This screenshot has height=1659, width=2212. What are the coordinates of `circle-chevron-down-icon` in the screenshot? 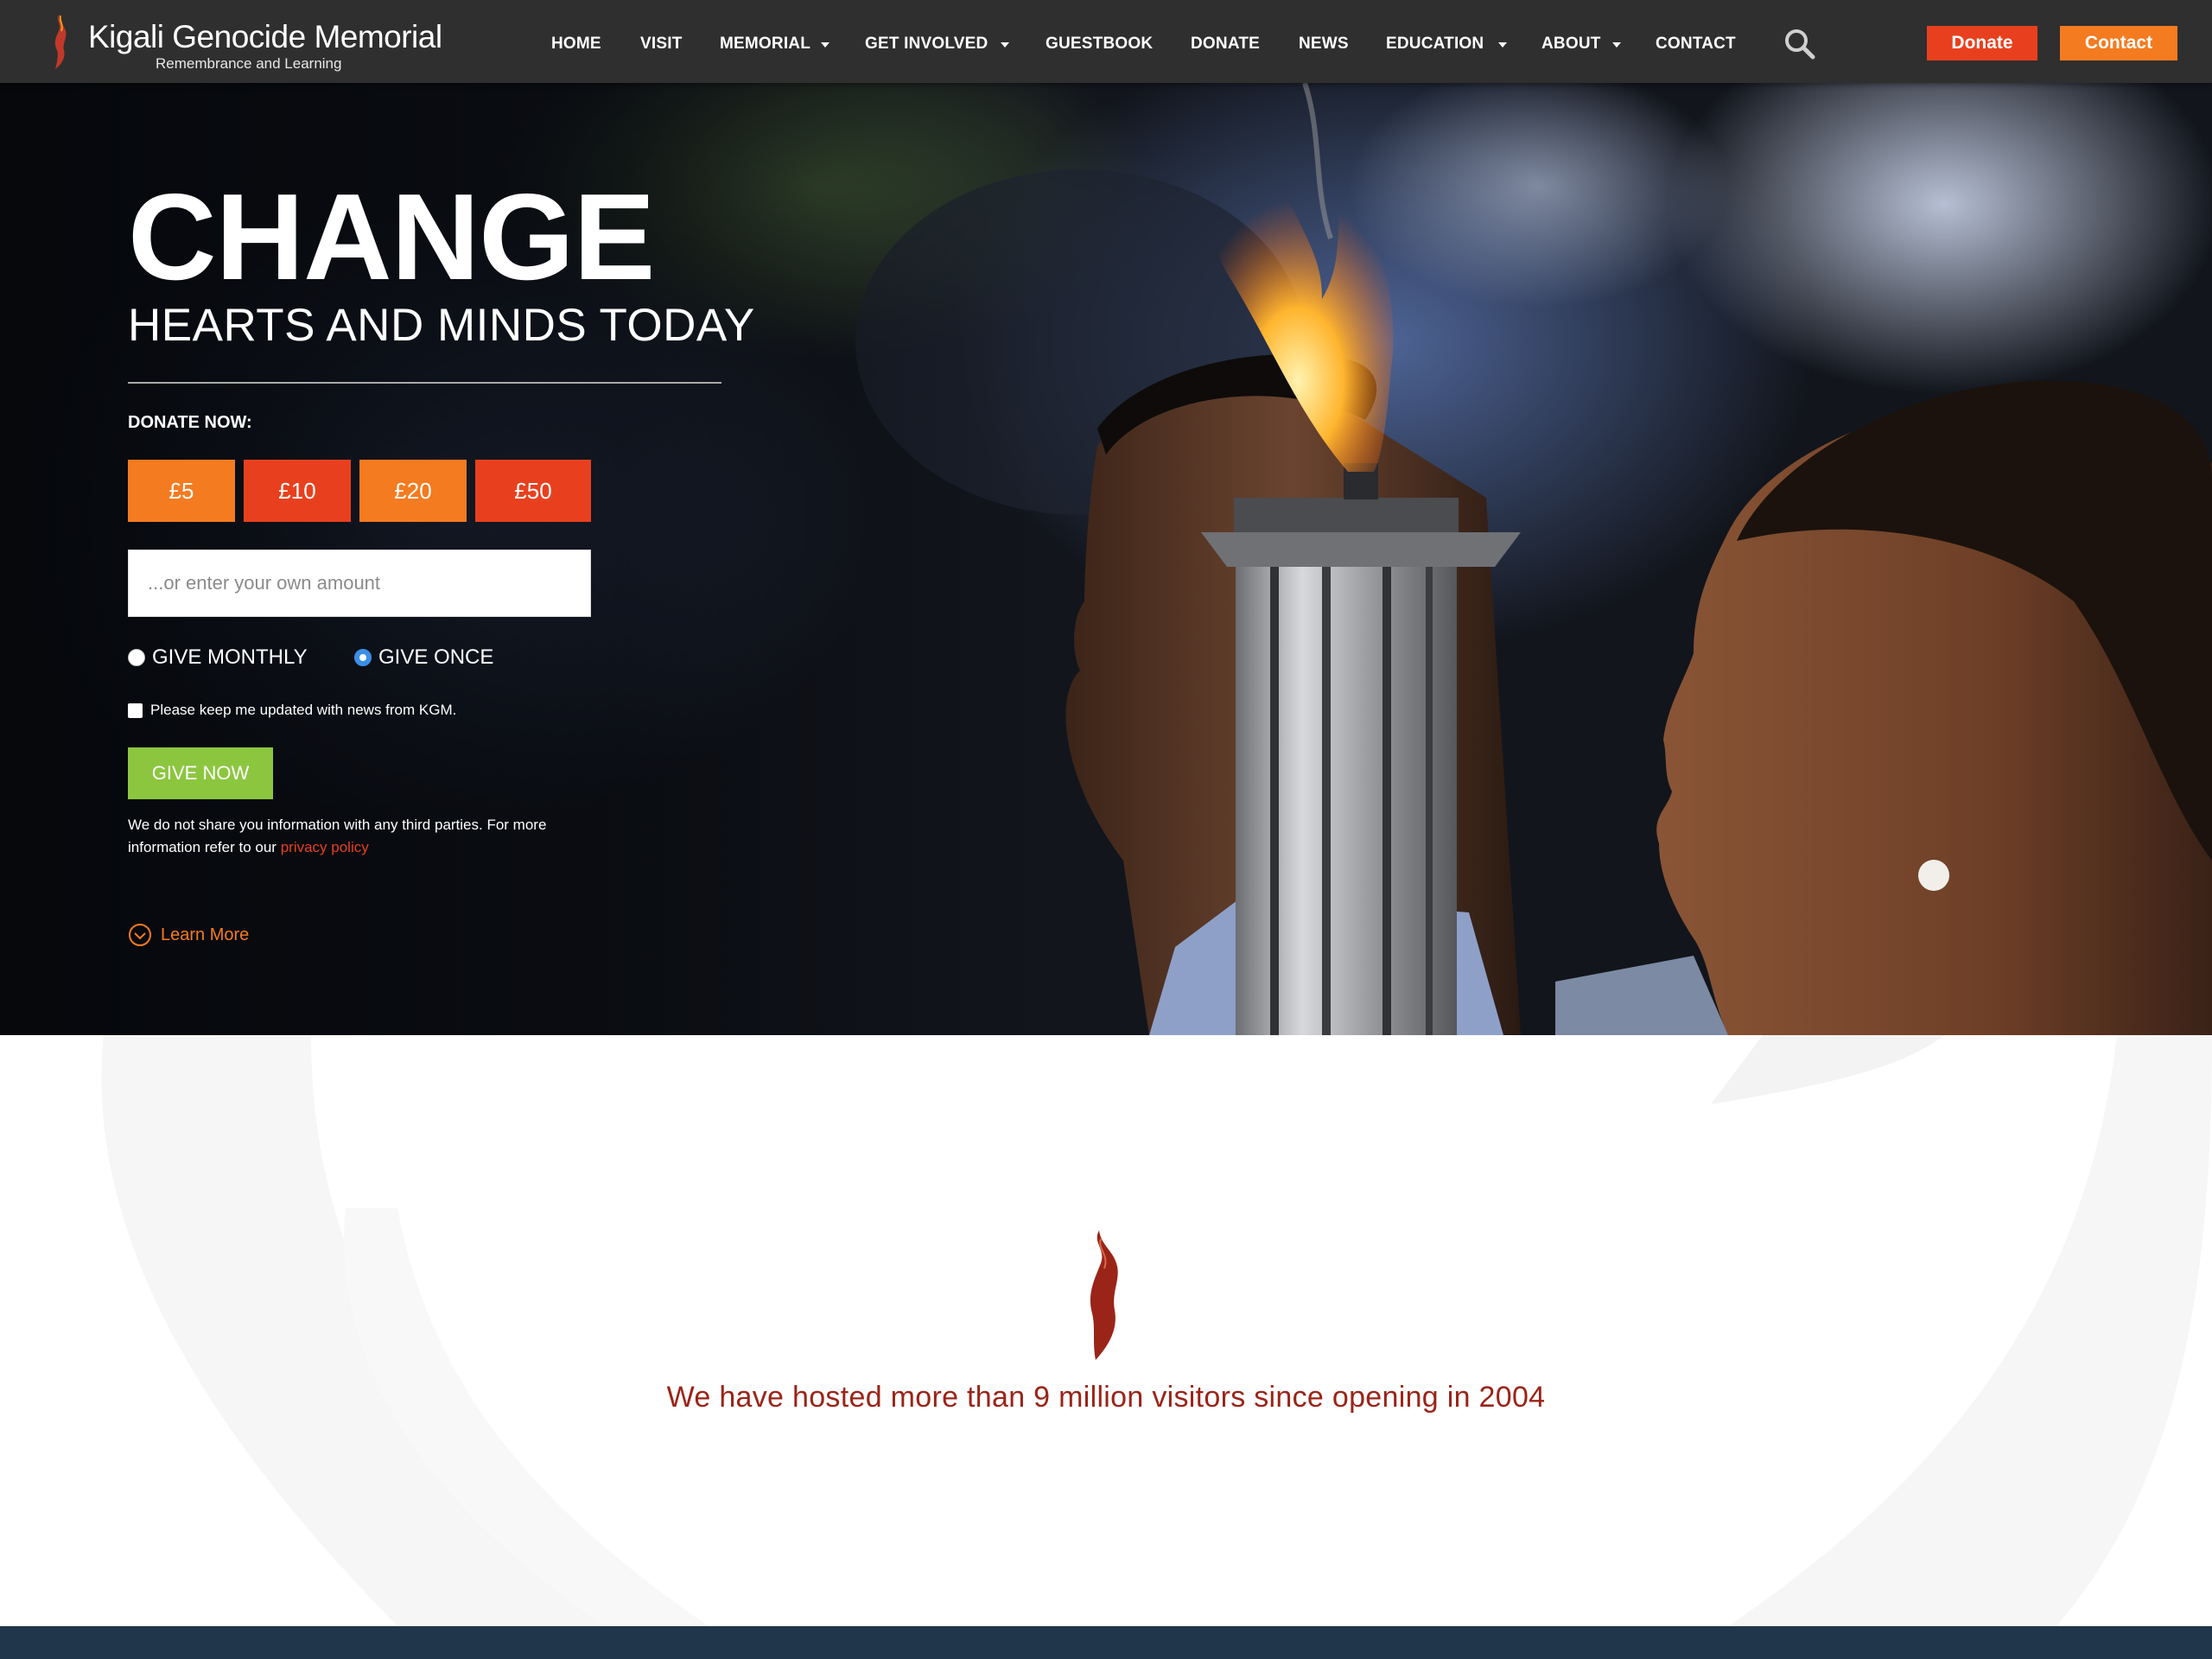 It's located at (140, 935).